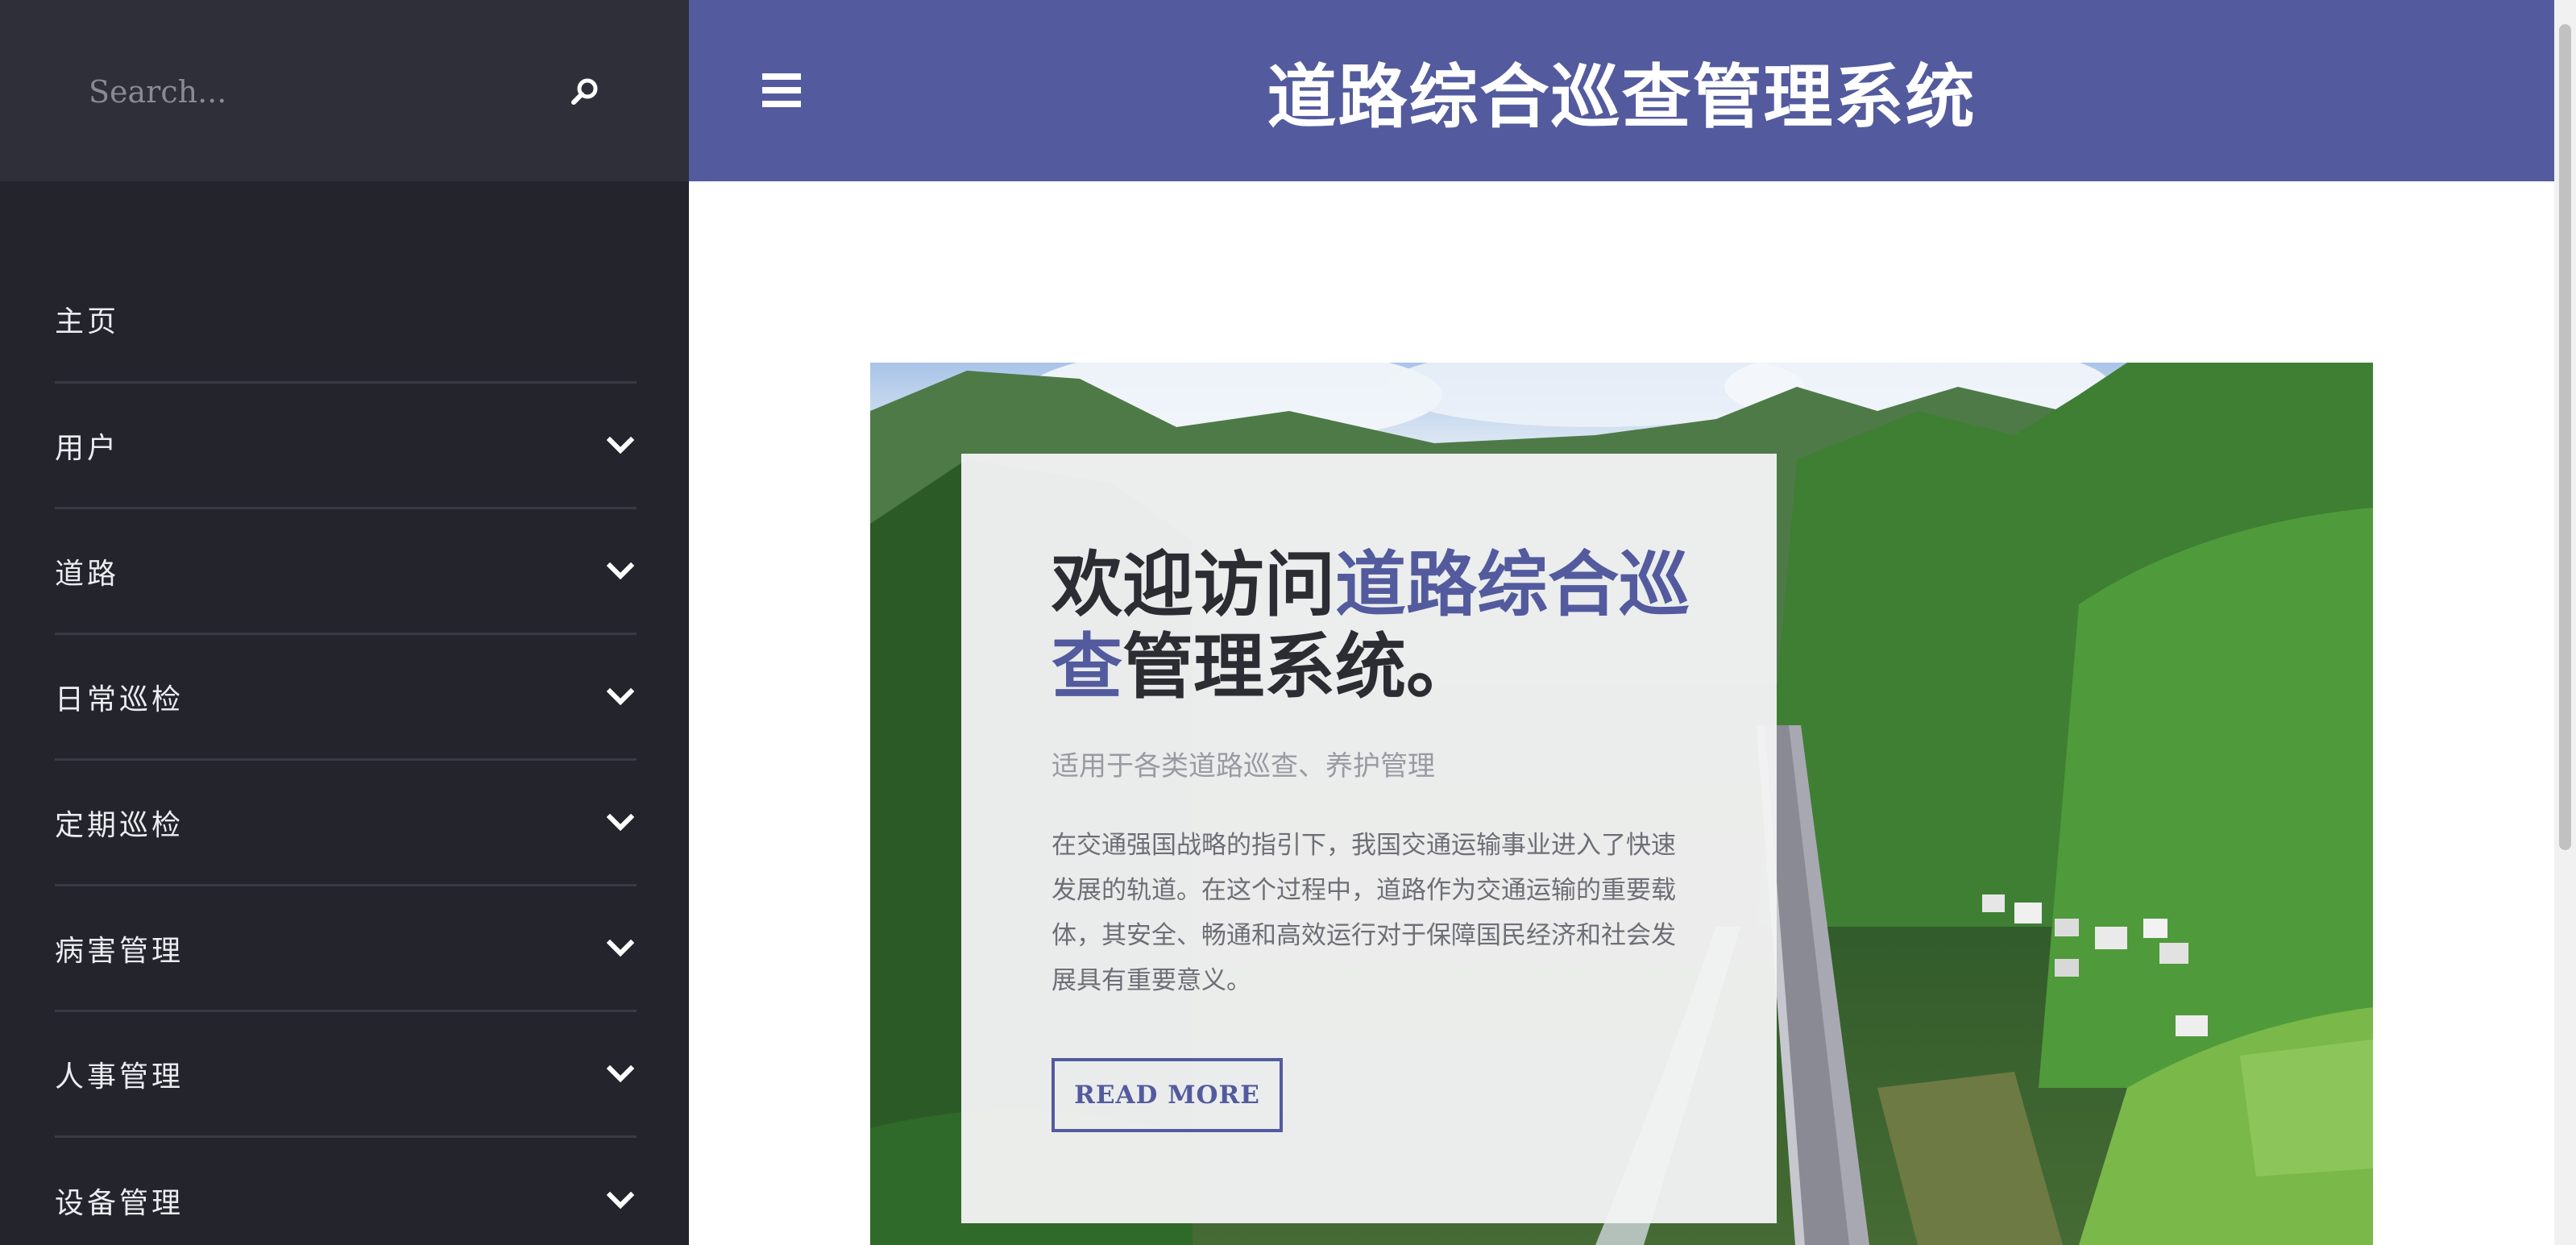 The image size is (2576, 1245). What do you see at coordinates (120, 699) in the screenshot?
I see `sidebar-item-label: 日常巡检` at bounding box center [120, 699].